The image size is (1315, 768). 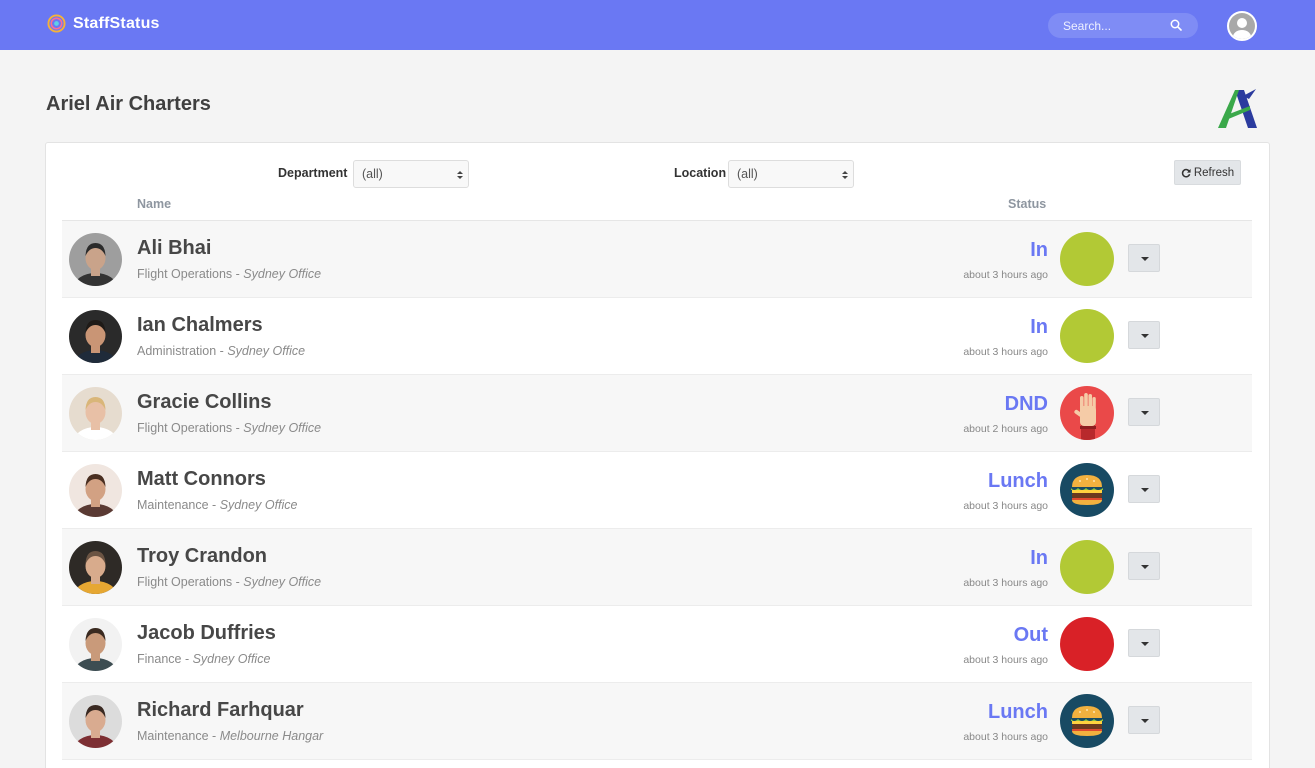 What do you see at coordinates (200, 325) in the screenshot?
I see `staff-name: Ian Chalmers` at bounding box center [200, 325].